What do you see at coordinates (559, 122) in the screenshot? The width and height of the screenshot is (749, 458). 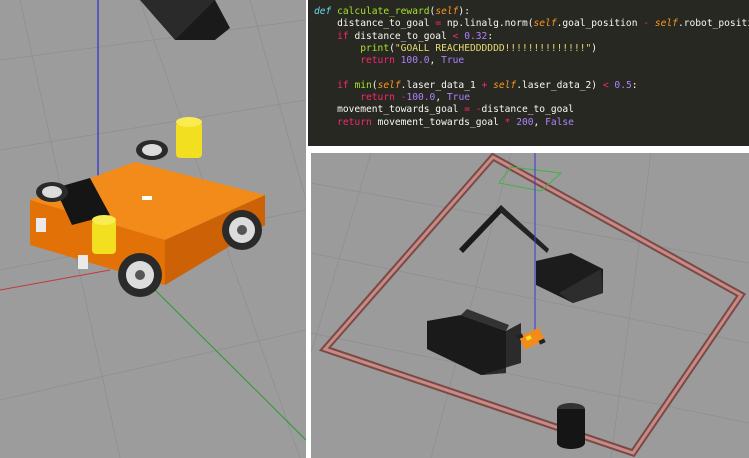 I see `code-token: False` at bounding box center [559, 122].